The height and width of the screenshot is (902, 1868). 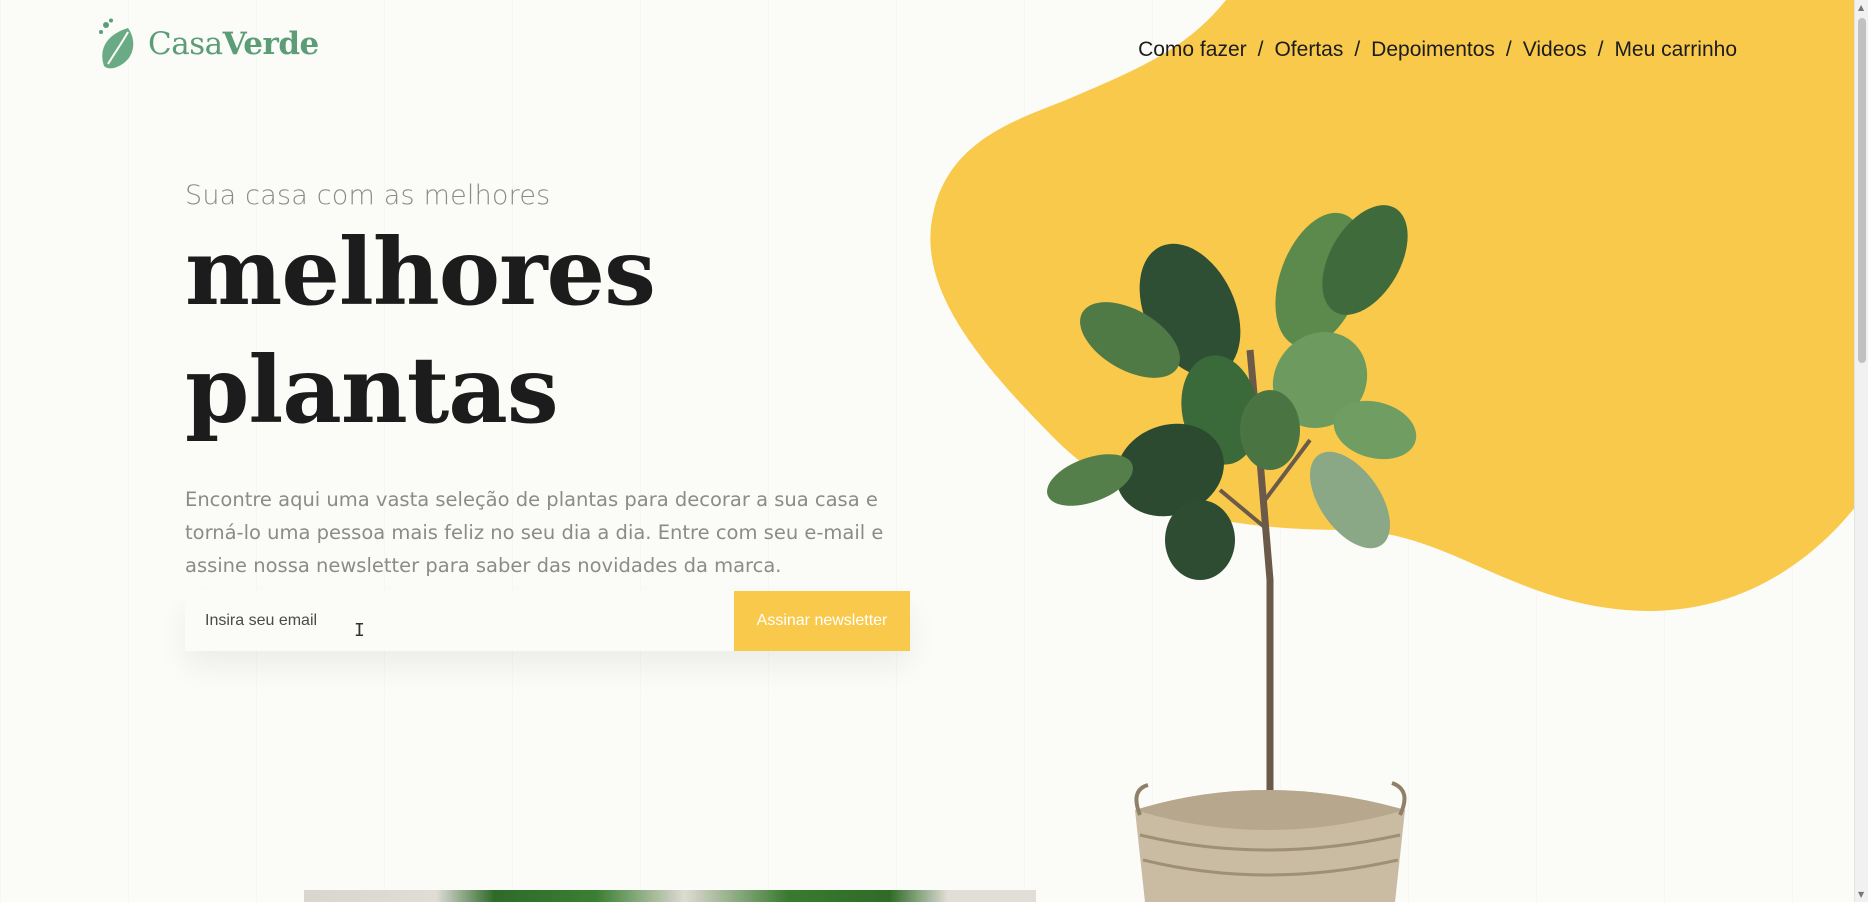 I want to click on nav-item-como-fazer: Como fazer, so click(x=1192, y=50).